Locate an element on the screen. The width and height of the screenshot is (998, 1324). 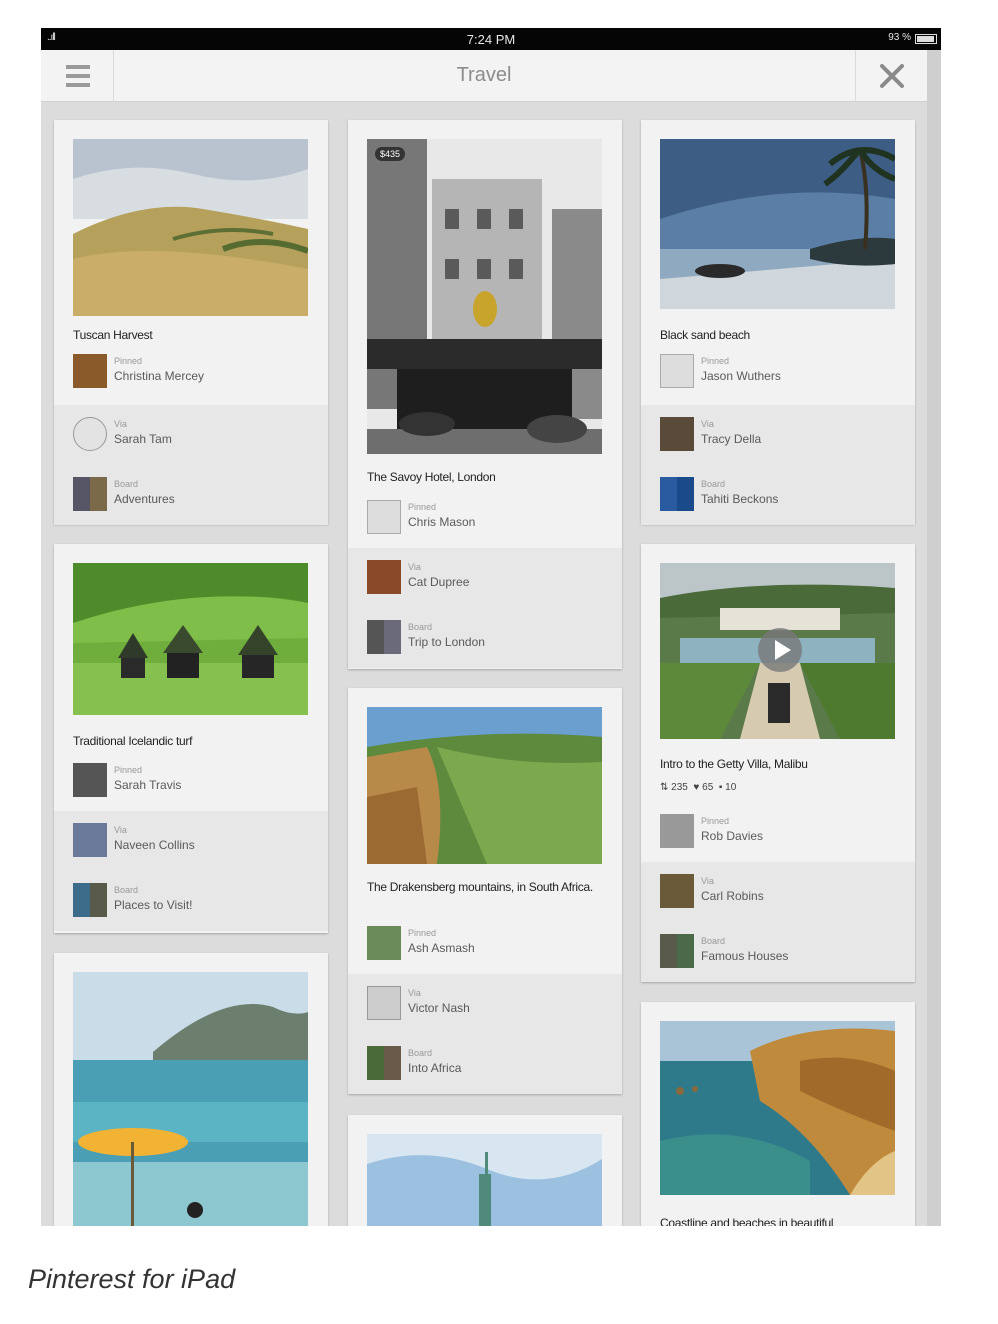
play-icon is located at coordinates (783, 650).